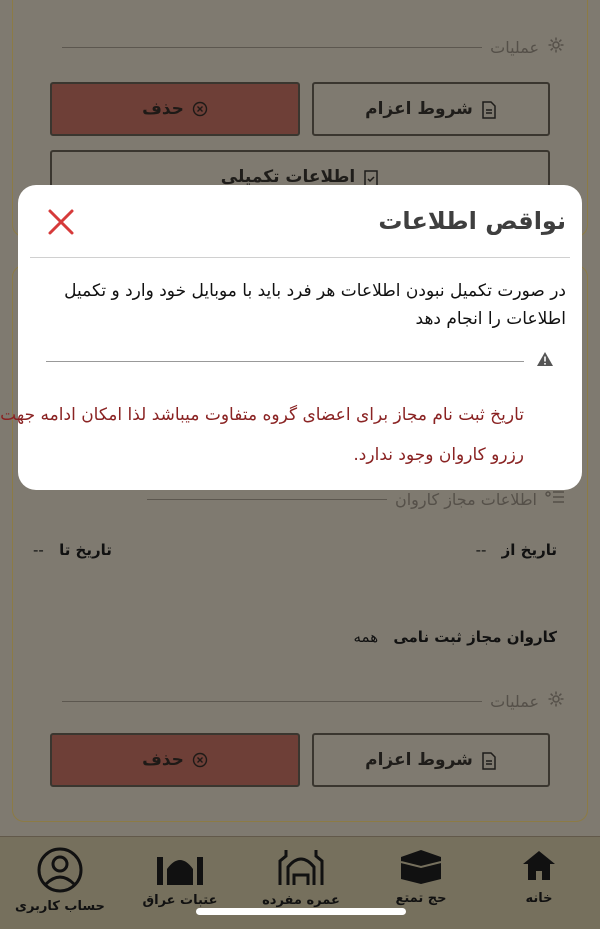  I want to click on modal-divider, so click(300, 257).